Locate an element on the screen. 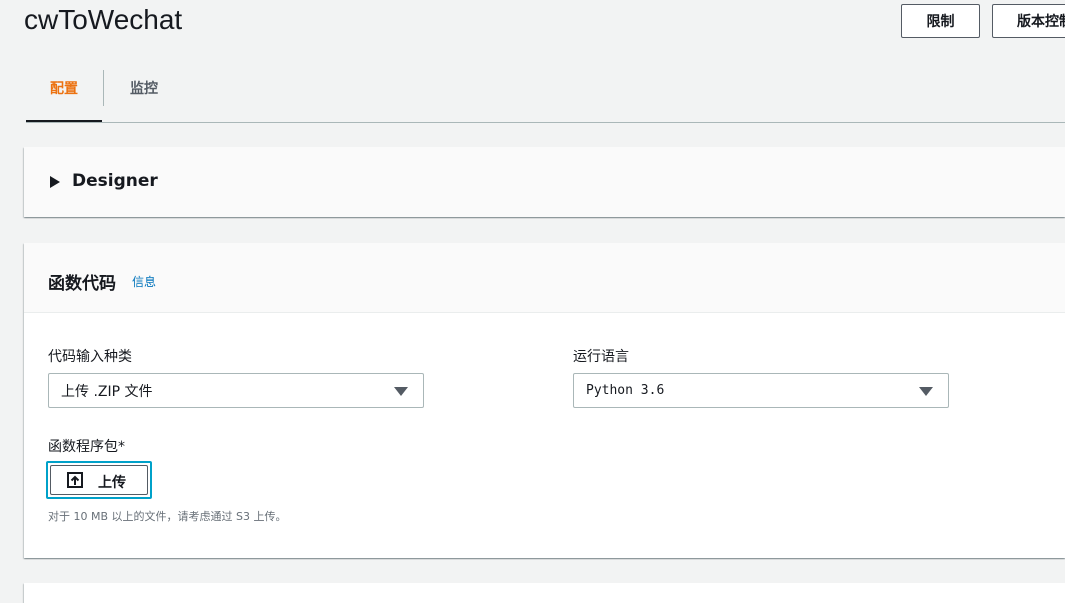  info-link: 信息 is located at coordinates (144, 281).